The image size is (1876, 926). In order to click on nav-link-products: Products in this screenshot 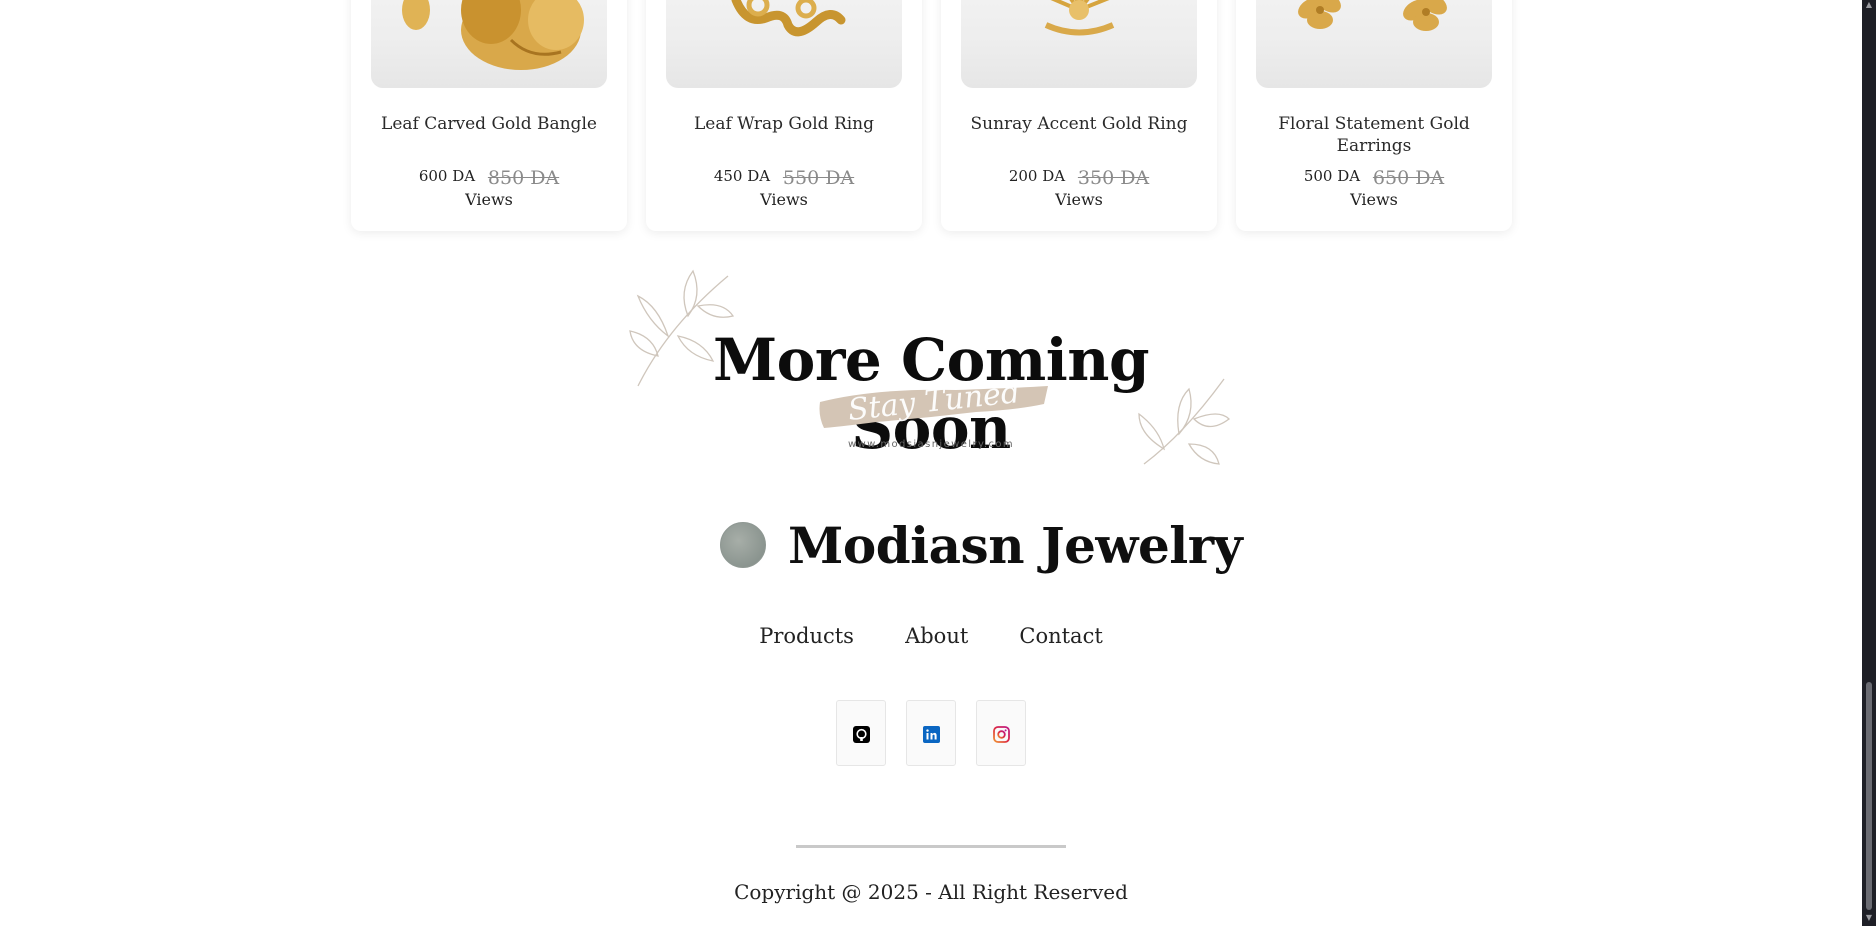, I will do `click(806, 636)`.